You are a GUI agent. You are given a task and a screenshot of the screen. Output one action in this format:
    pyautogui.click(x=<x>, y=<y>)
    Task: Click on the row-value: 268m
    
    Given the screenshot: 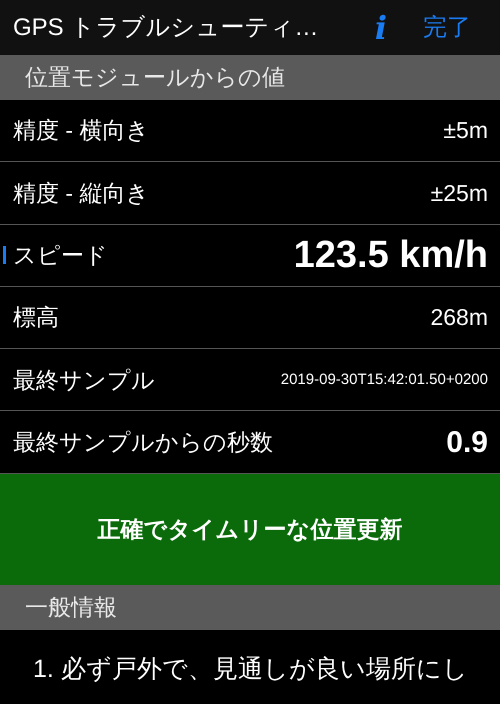 What is the action you would take?
    pyautogui.click(x=459, y=317)
    